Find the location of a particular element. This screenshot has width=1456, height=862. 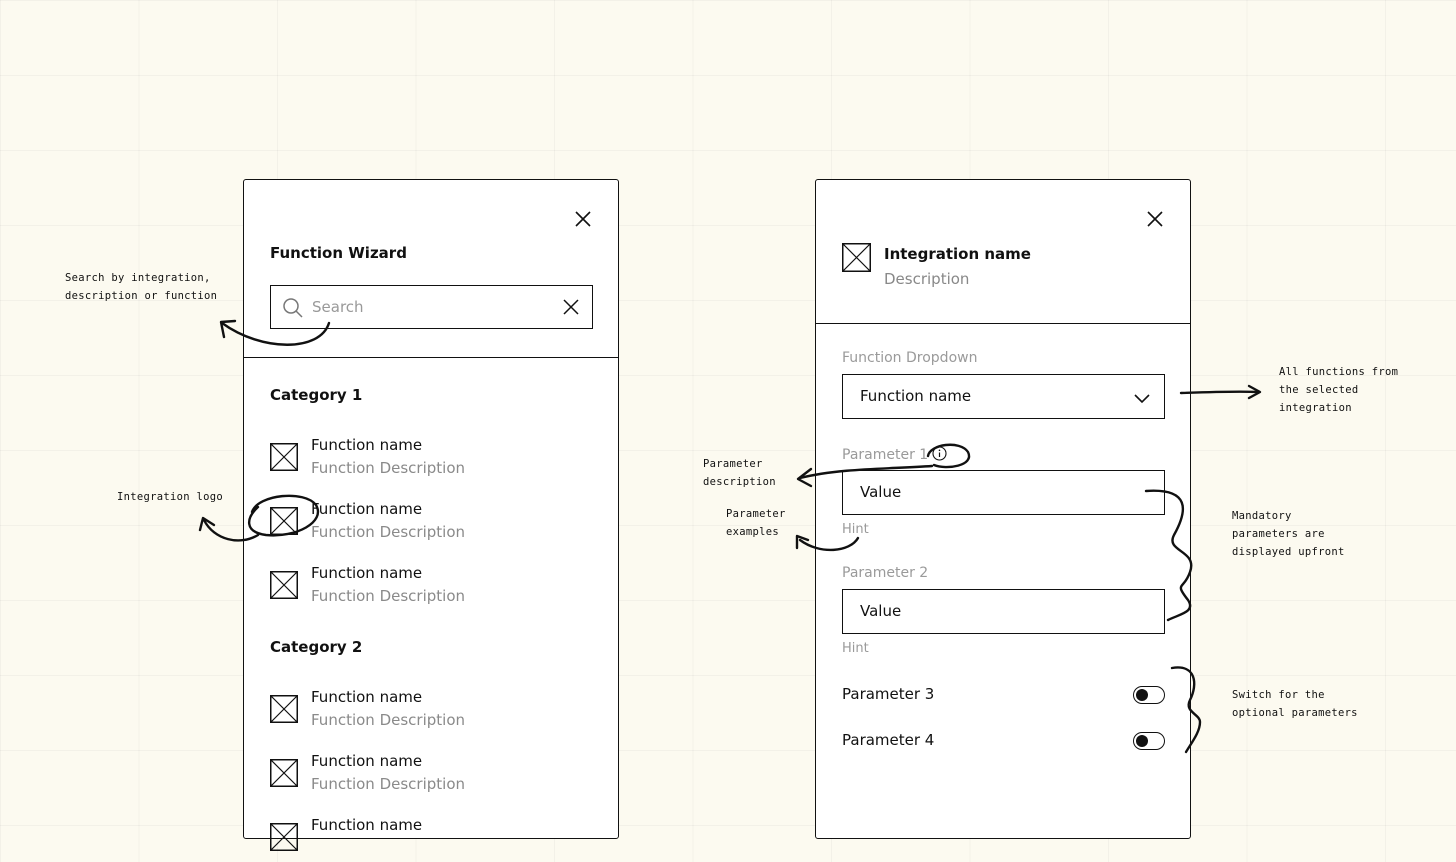

parameter-2-input: Value is located at coordinates (1003, 611).